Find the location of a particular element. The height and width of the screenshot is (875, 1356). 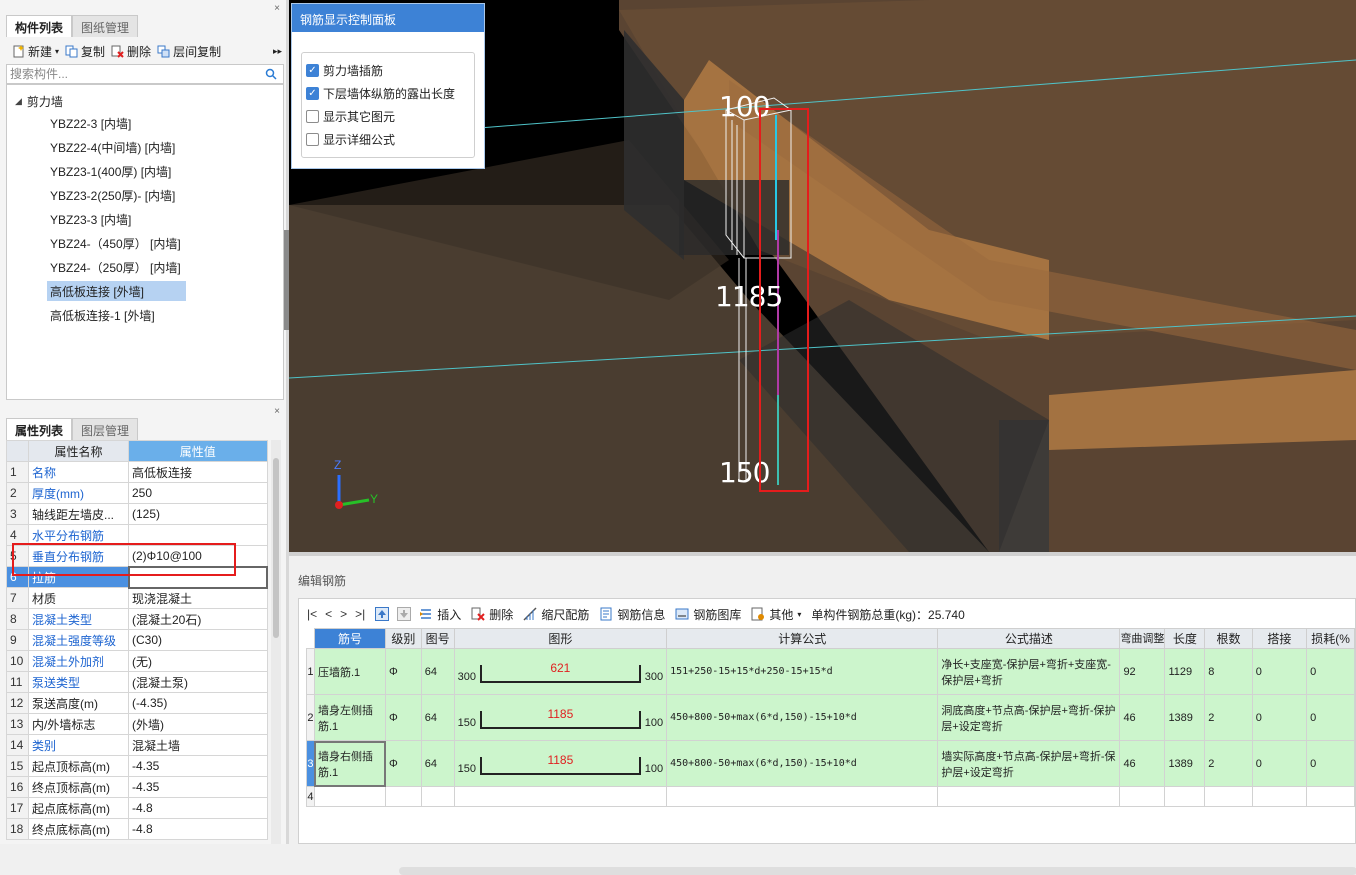

property-row: 17 起点底标高(m) -4.8 is located at coordinates (137, 808).